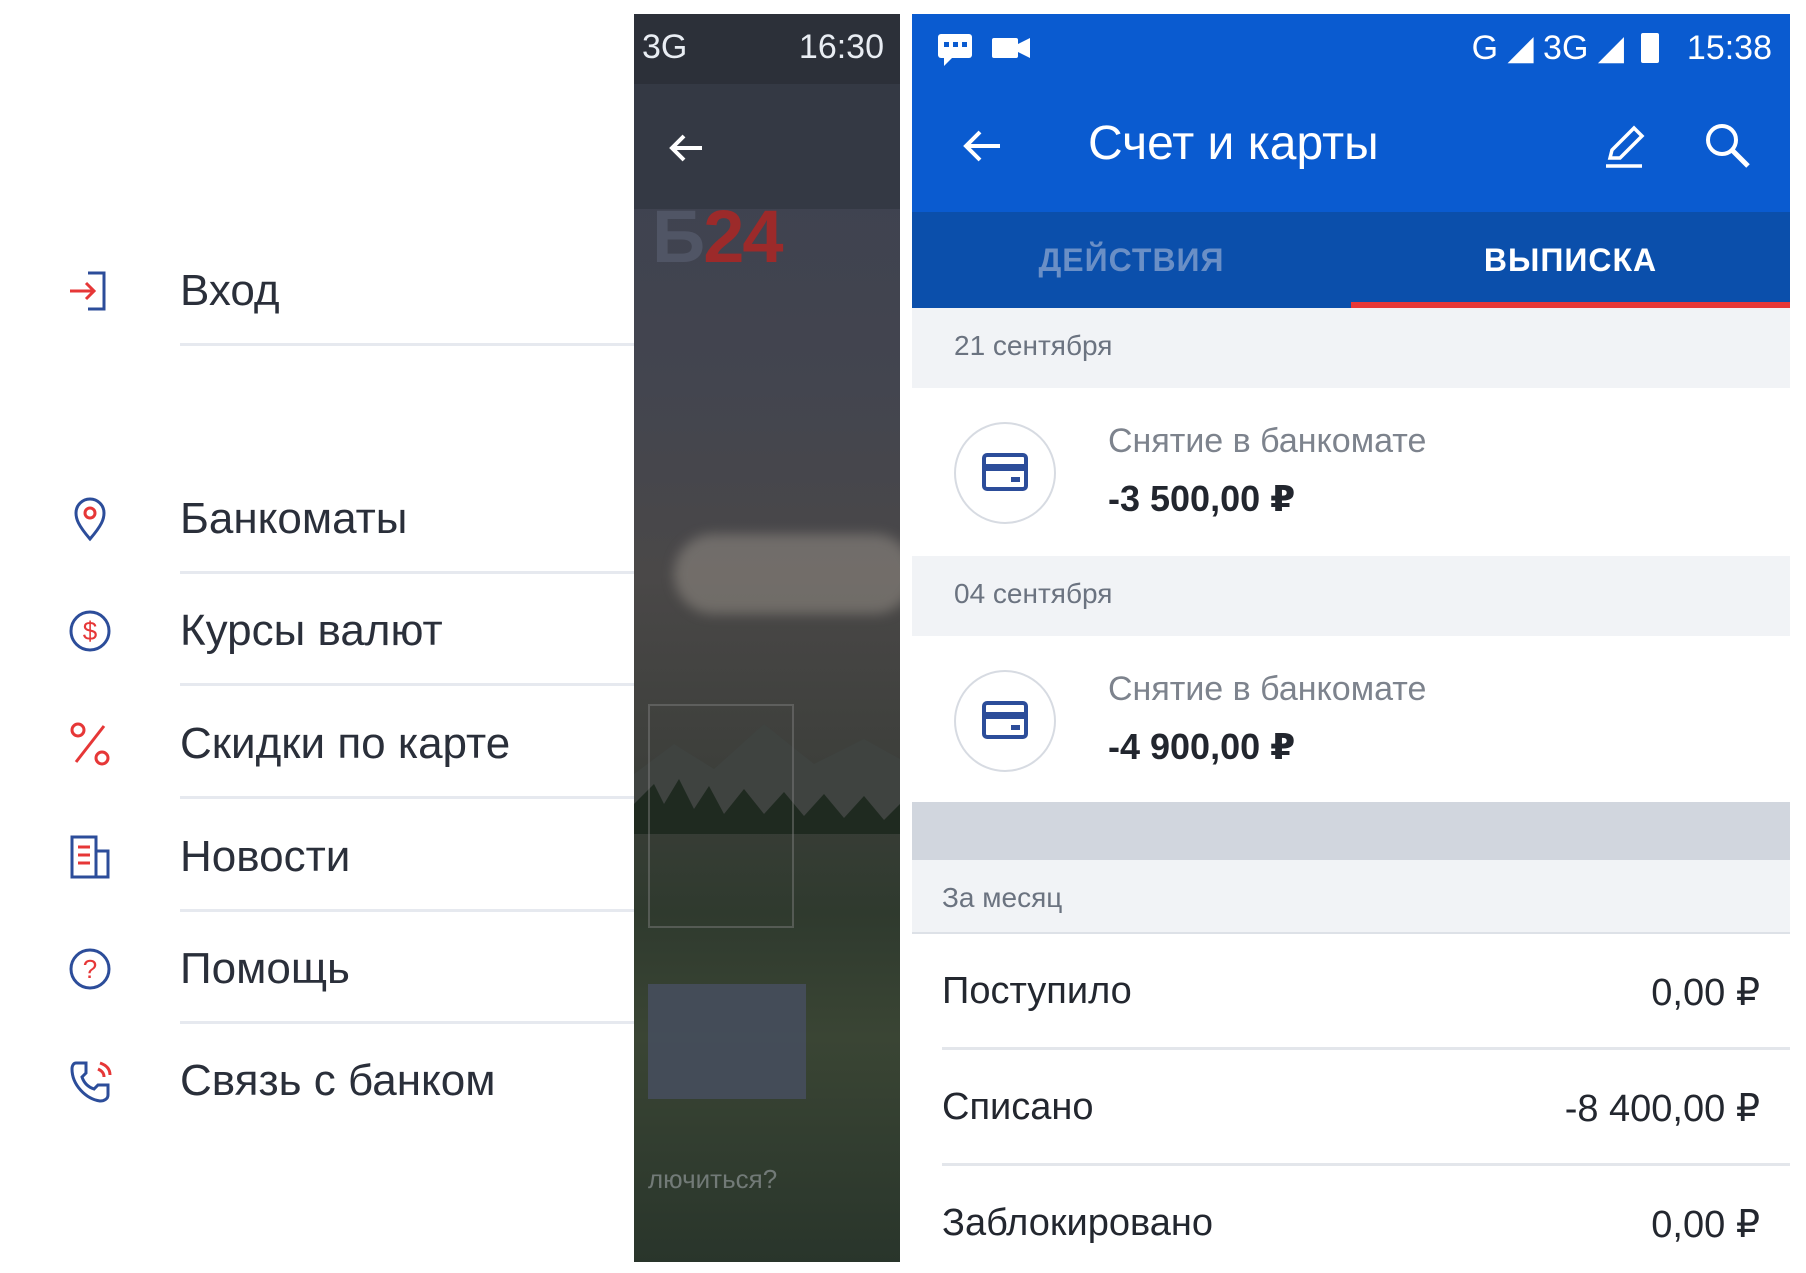 The height and width of the screenshot is (1273, 1806). I want to click on summary-row-received: Поступило 0,00 ₽, so click(1351, 992).